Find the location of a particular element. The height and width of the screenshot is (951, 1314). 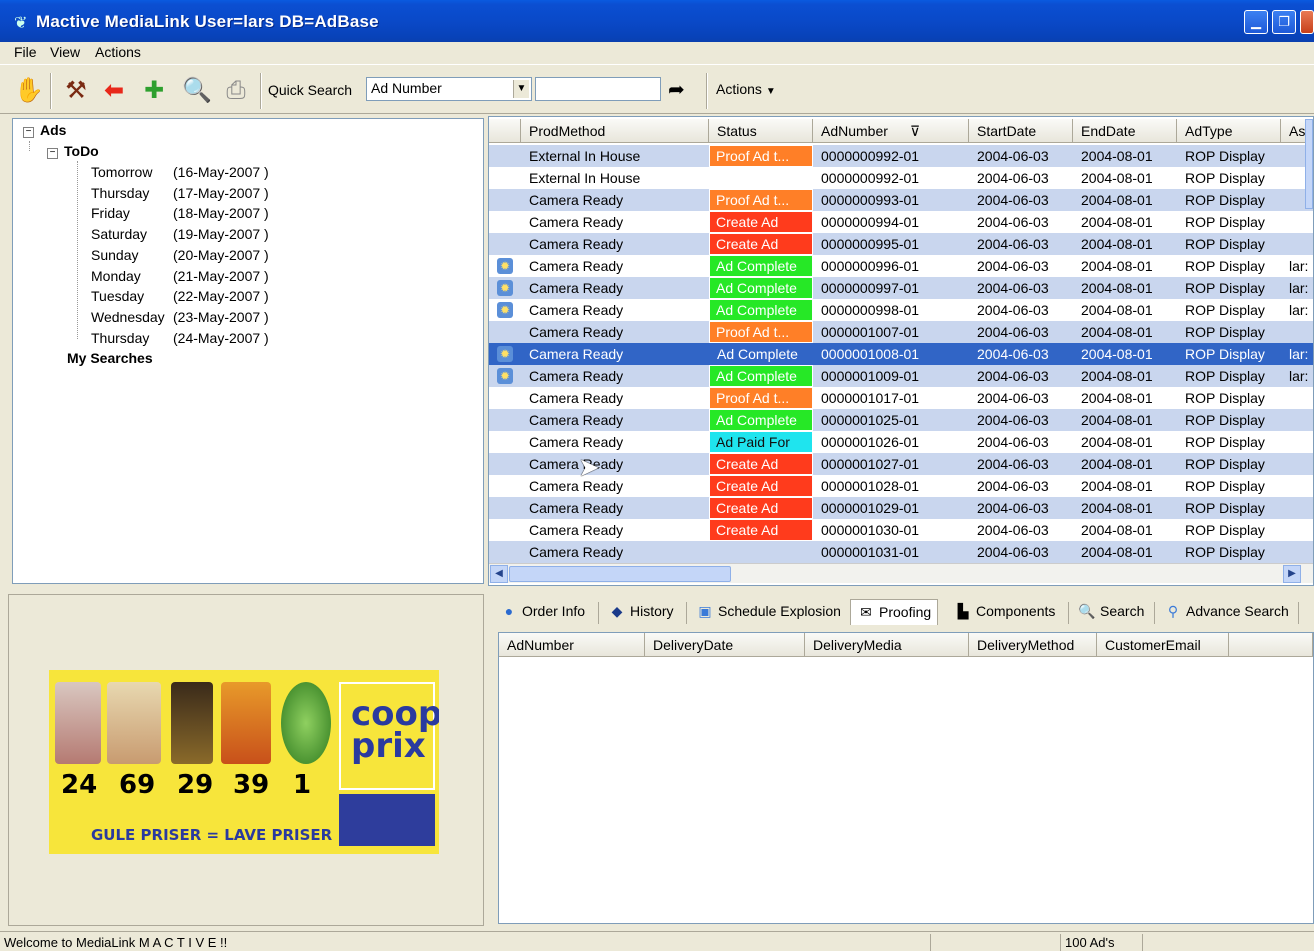

horizontal-scrollbar: ◀ ▶ is located at coordinates (901, 573).